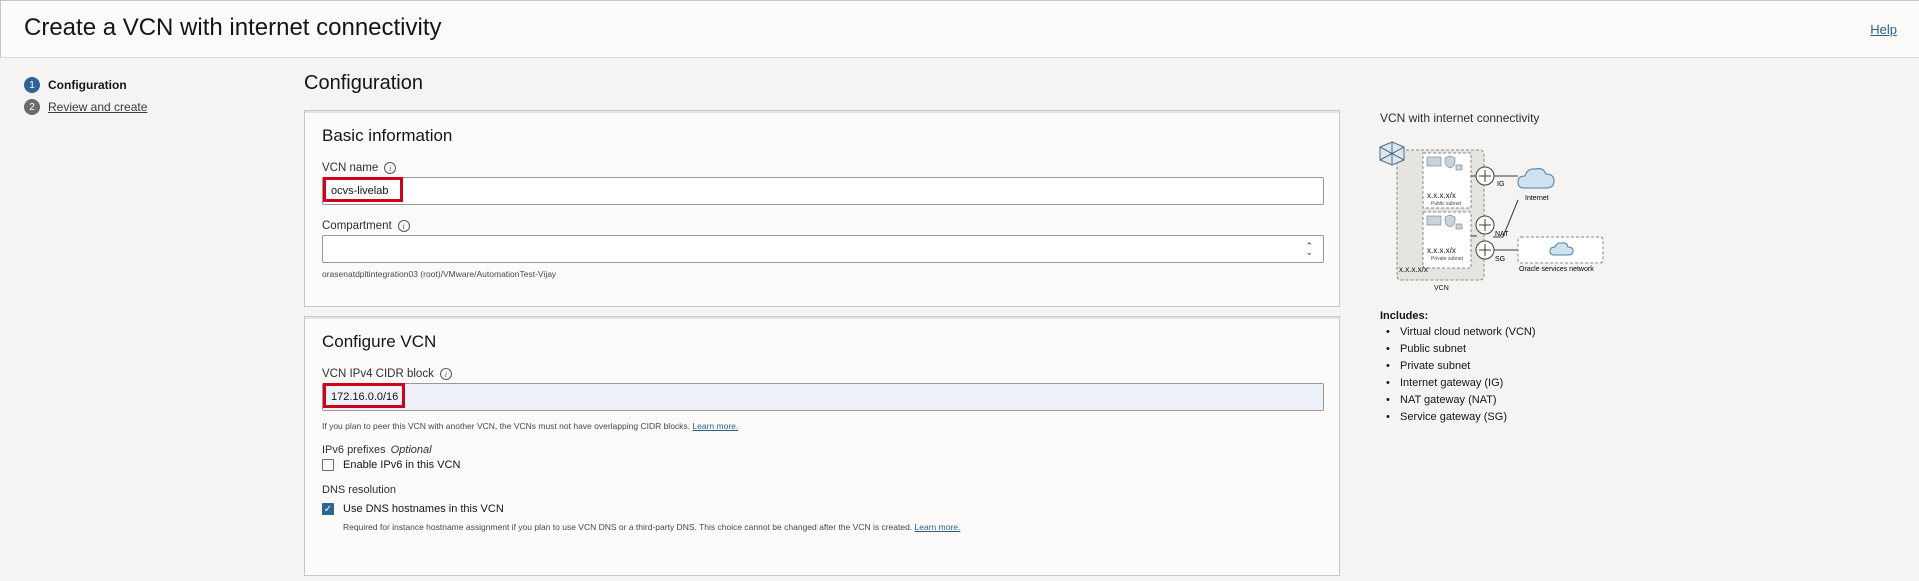 The height and width of the screenshot is (581, 1919). Describe the element at coordinates (1441, 250) in the screenshot. I see `private-cidr: x.x.x.x/x` at that location.